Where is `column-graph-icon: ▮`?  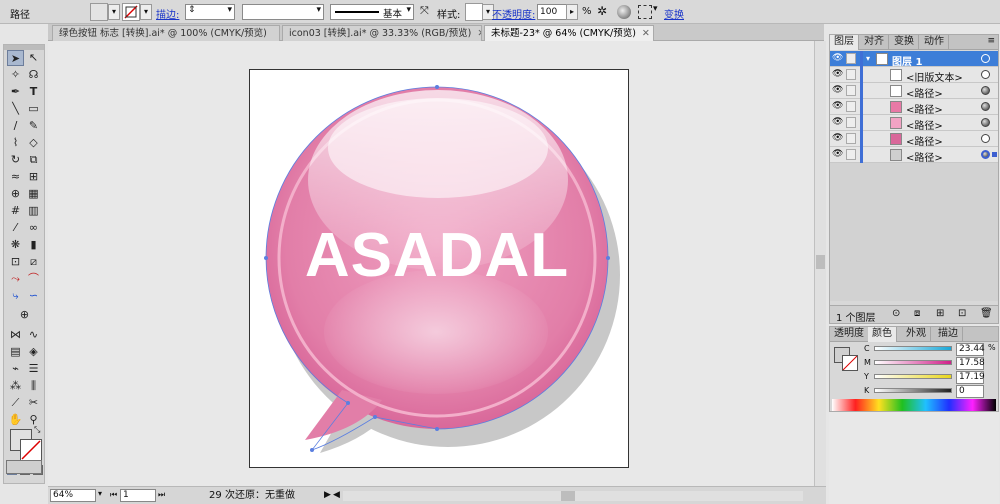
column-graph-icon: ▮ is located at coordinates (33, 245).